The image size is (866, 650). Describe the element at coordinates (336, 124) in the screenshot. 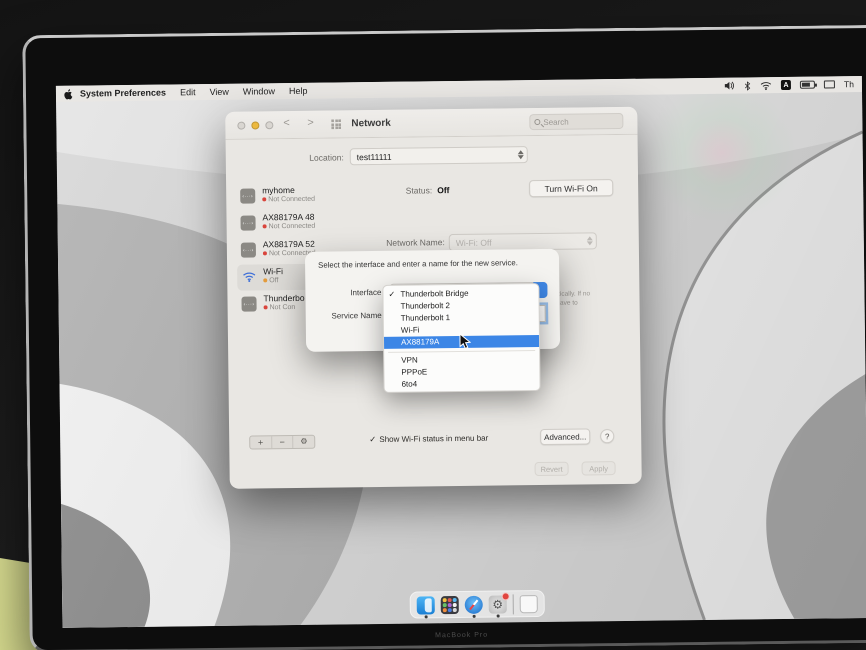

I see `show-all-icon` at that location.